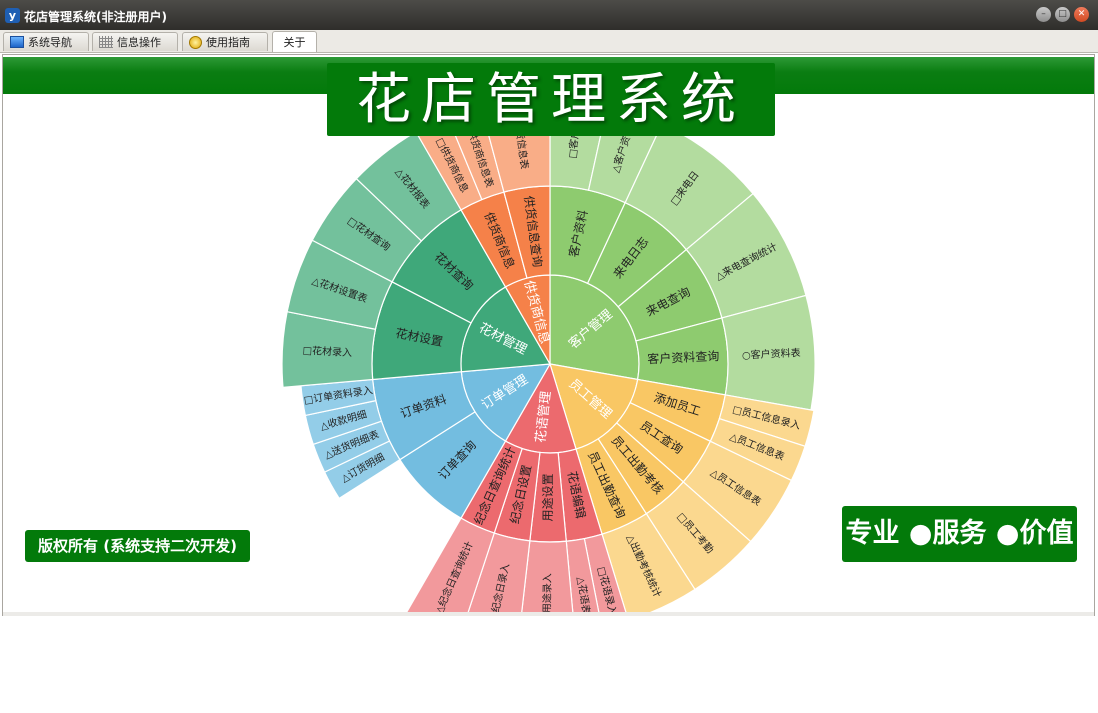 This screenshot has width=1098, height=713. What do you see at coordinates (683, 357) in the screenshot?
I see `sunburst-submenu-label: 客户资料查询` at bounding box center [683, 357].